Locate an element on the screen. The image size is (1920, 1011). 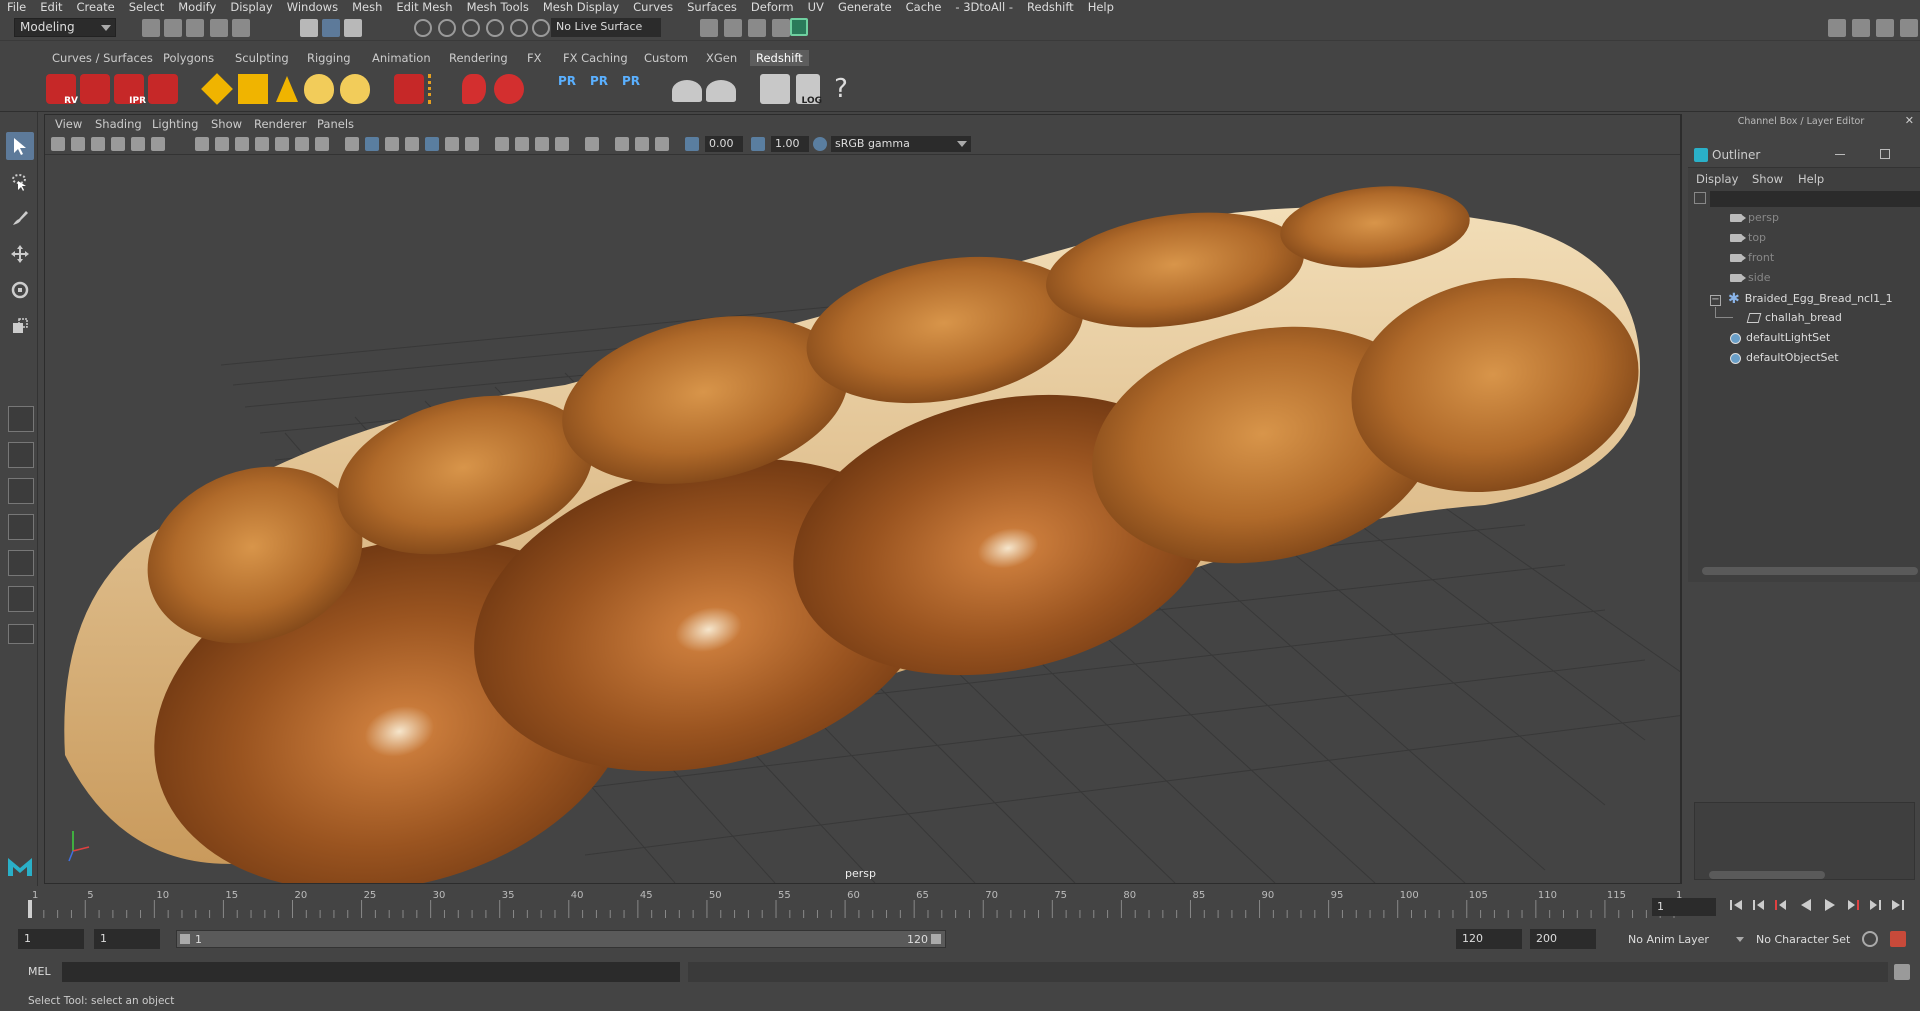
rotate-tool-button is located at coordinates (20, 290).